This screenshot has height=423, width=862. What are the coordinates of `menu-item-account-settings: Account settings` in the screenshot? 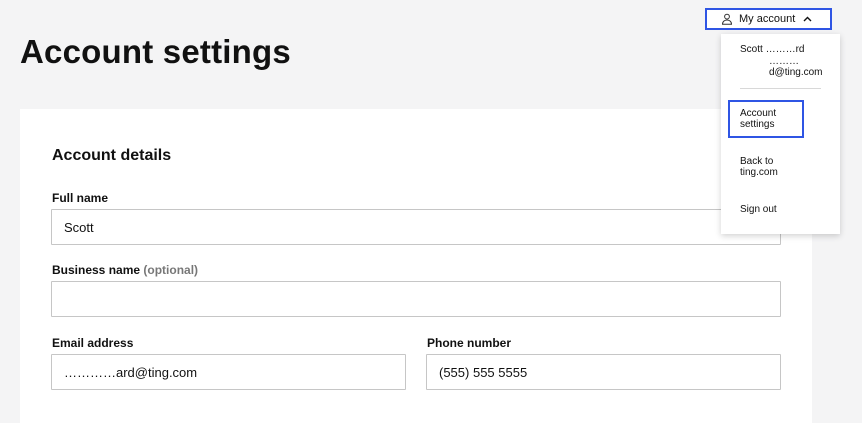 It's located at (766, 119).